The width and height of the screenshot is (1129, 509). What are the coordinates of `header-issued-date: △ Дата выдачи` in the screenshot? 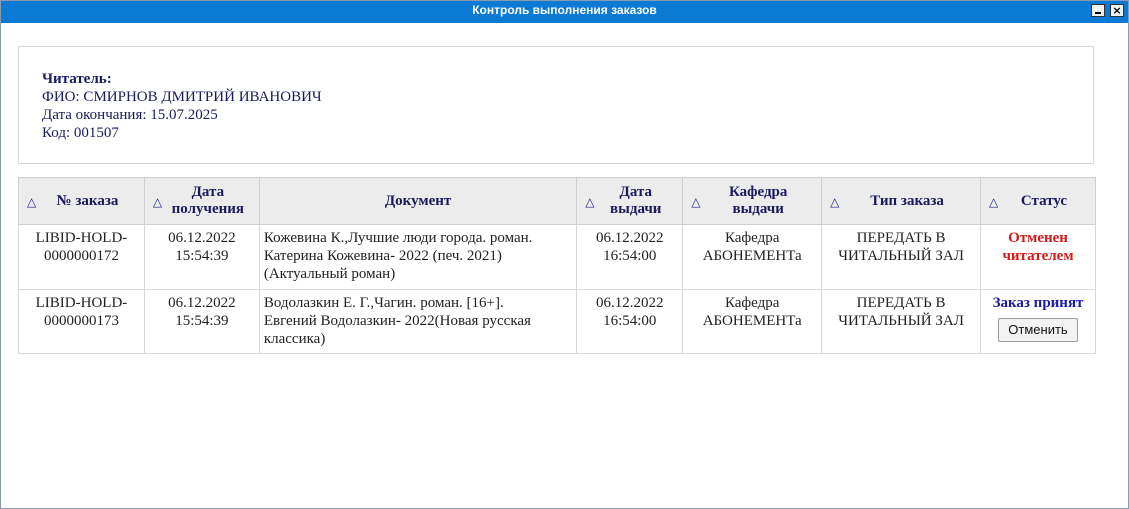 It's located at (630, 201).